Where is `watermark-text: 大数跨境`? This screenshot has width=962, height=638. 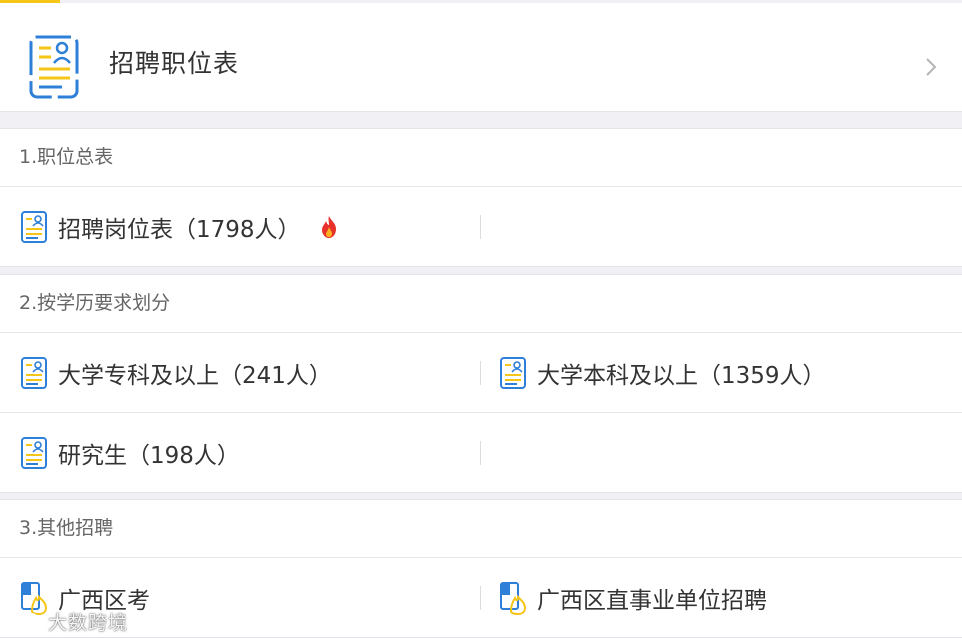
watermark-text: 大数跨境 is located at coordinates (88, 623).